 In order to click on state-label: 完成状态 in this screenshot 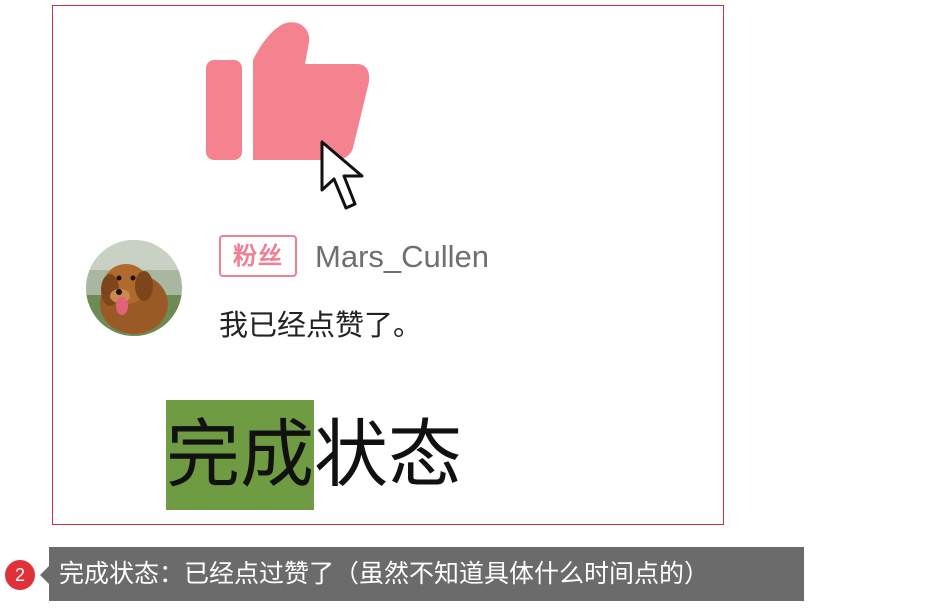, I will do `click(314, 455)`.